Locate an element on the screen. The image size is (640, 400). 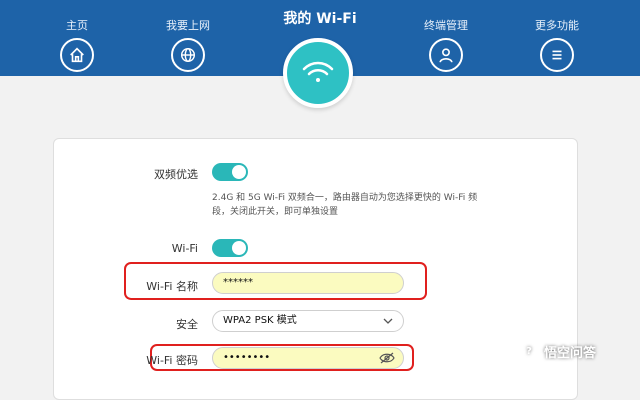
wifi-icon is located at coordinates (318, 73).